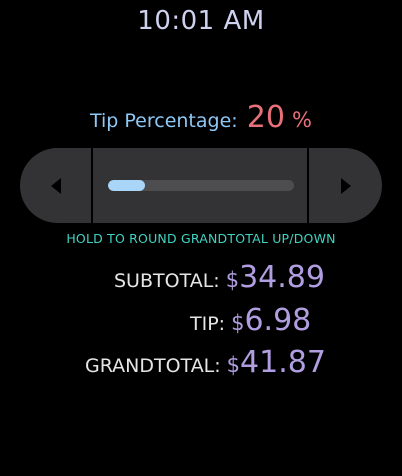 The height and width of the screenshot is (476, 402). I want to click on grandtotal-currency: $, so click(233, 365).